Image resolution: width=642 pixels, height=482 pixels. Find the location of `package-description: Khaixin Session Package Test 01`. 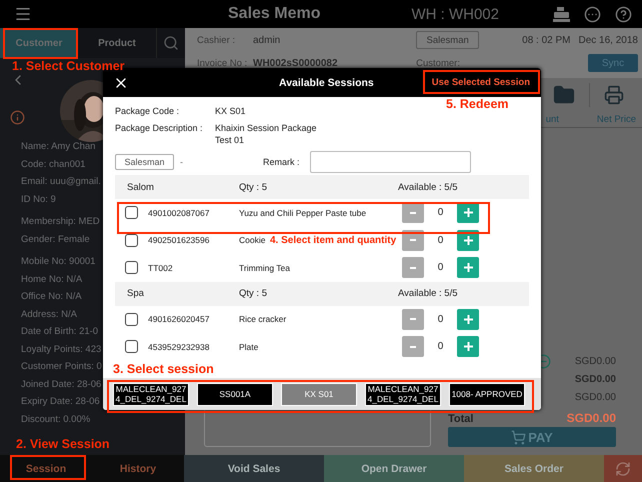

package-description: Khaixin Session Package Test 01 is located at coordinates (266, 134).